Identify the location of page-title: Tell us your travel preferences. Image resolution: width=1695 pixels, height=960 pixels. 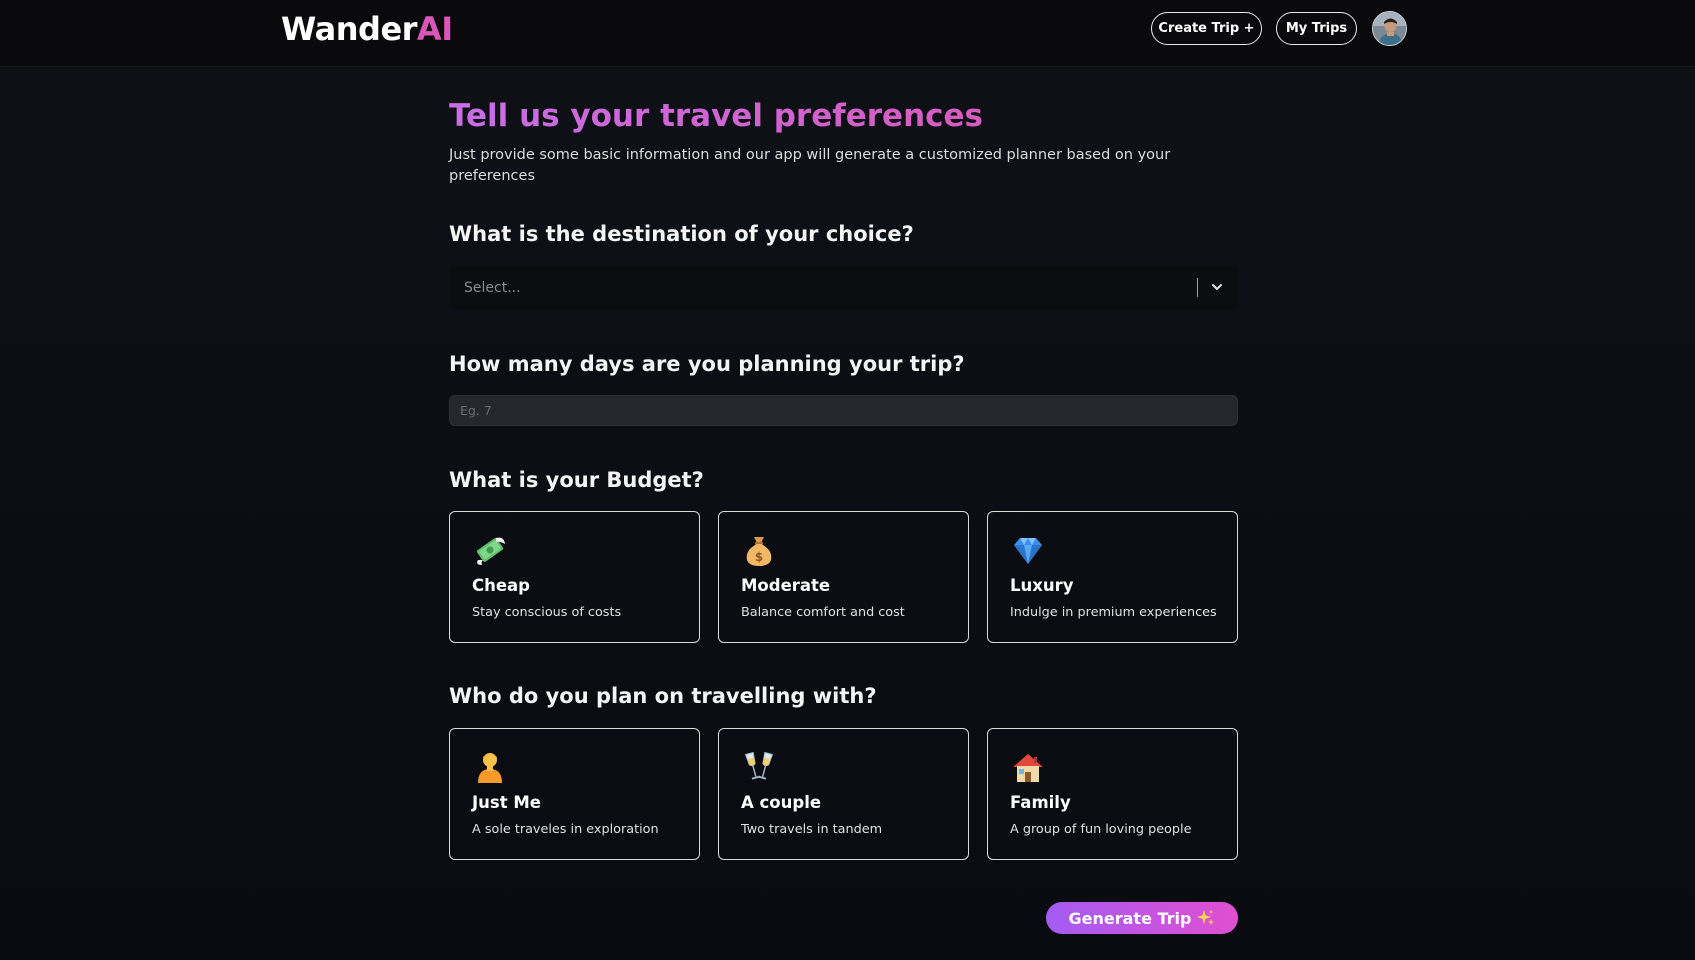
(716, 116).